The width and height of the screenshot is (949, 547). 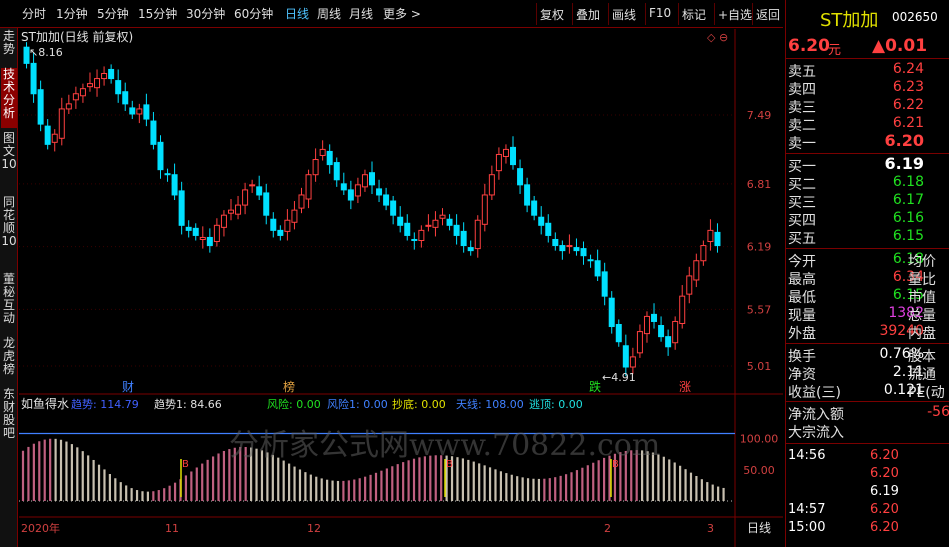 What do you see at coordinates (922, 334) in the screenshot?
I see `stat-label2: 内盘` at bounding box center [922, 334].